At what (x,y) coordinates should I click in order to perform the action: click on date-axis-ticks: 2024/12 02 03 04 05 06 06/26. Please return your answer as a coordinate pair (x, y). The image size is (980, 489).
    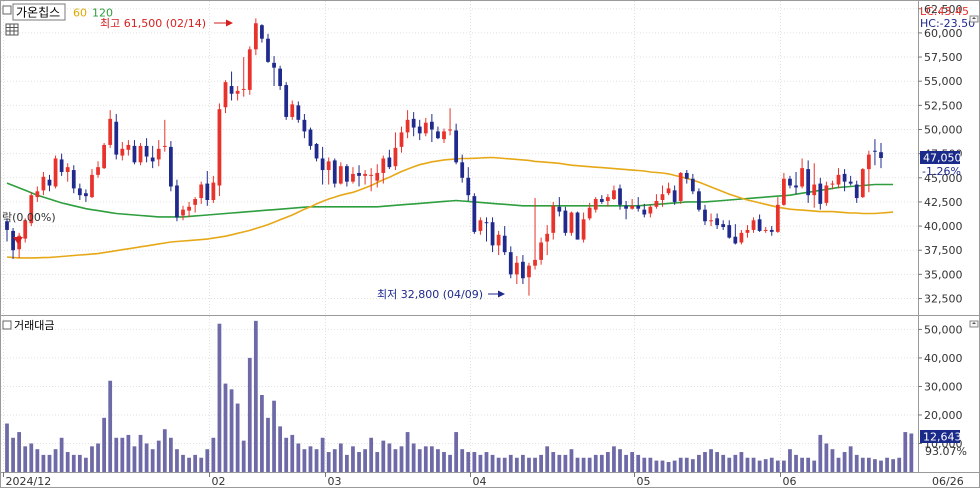
    Looking at the image, I should click on (483, 480).